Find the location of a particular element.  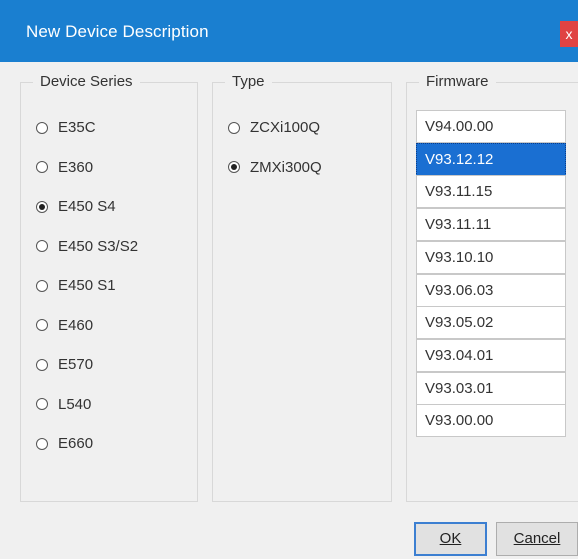

ok-button: OK is located at coordinates (450, 539).